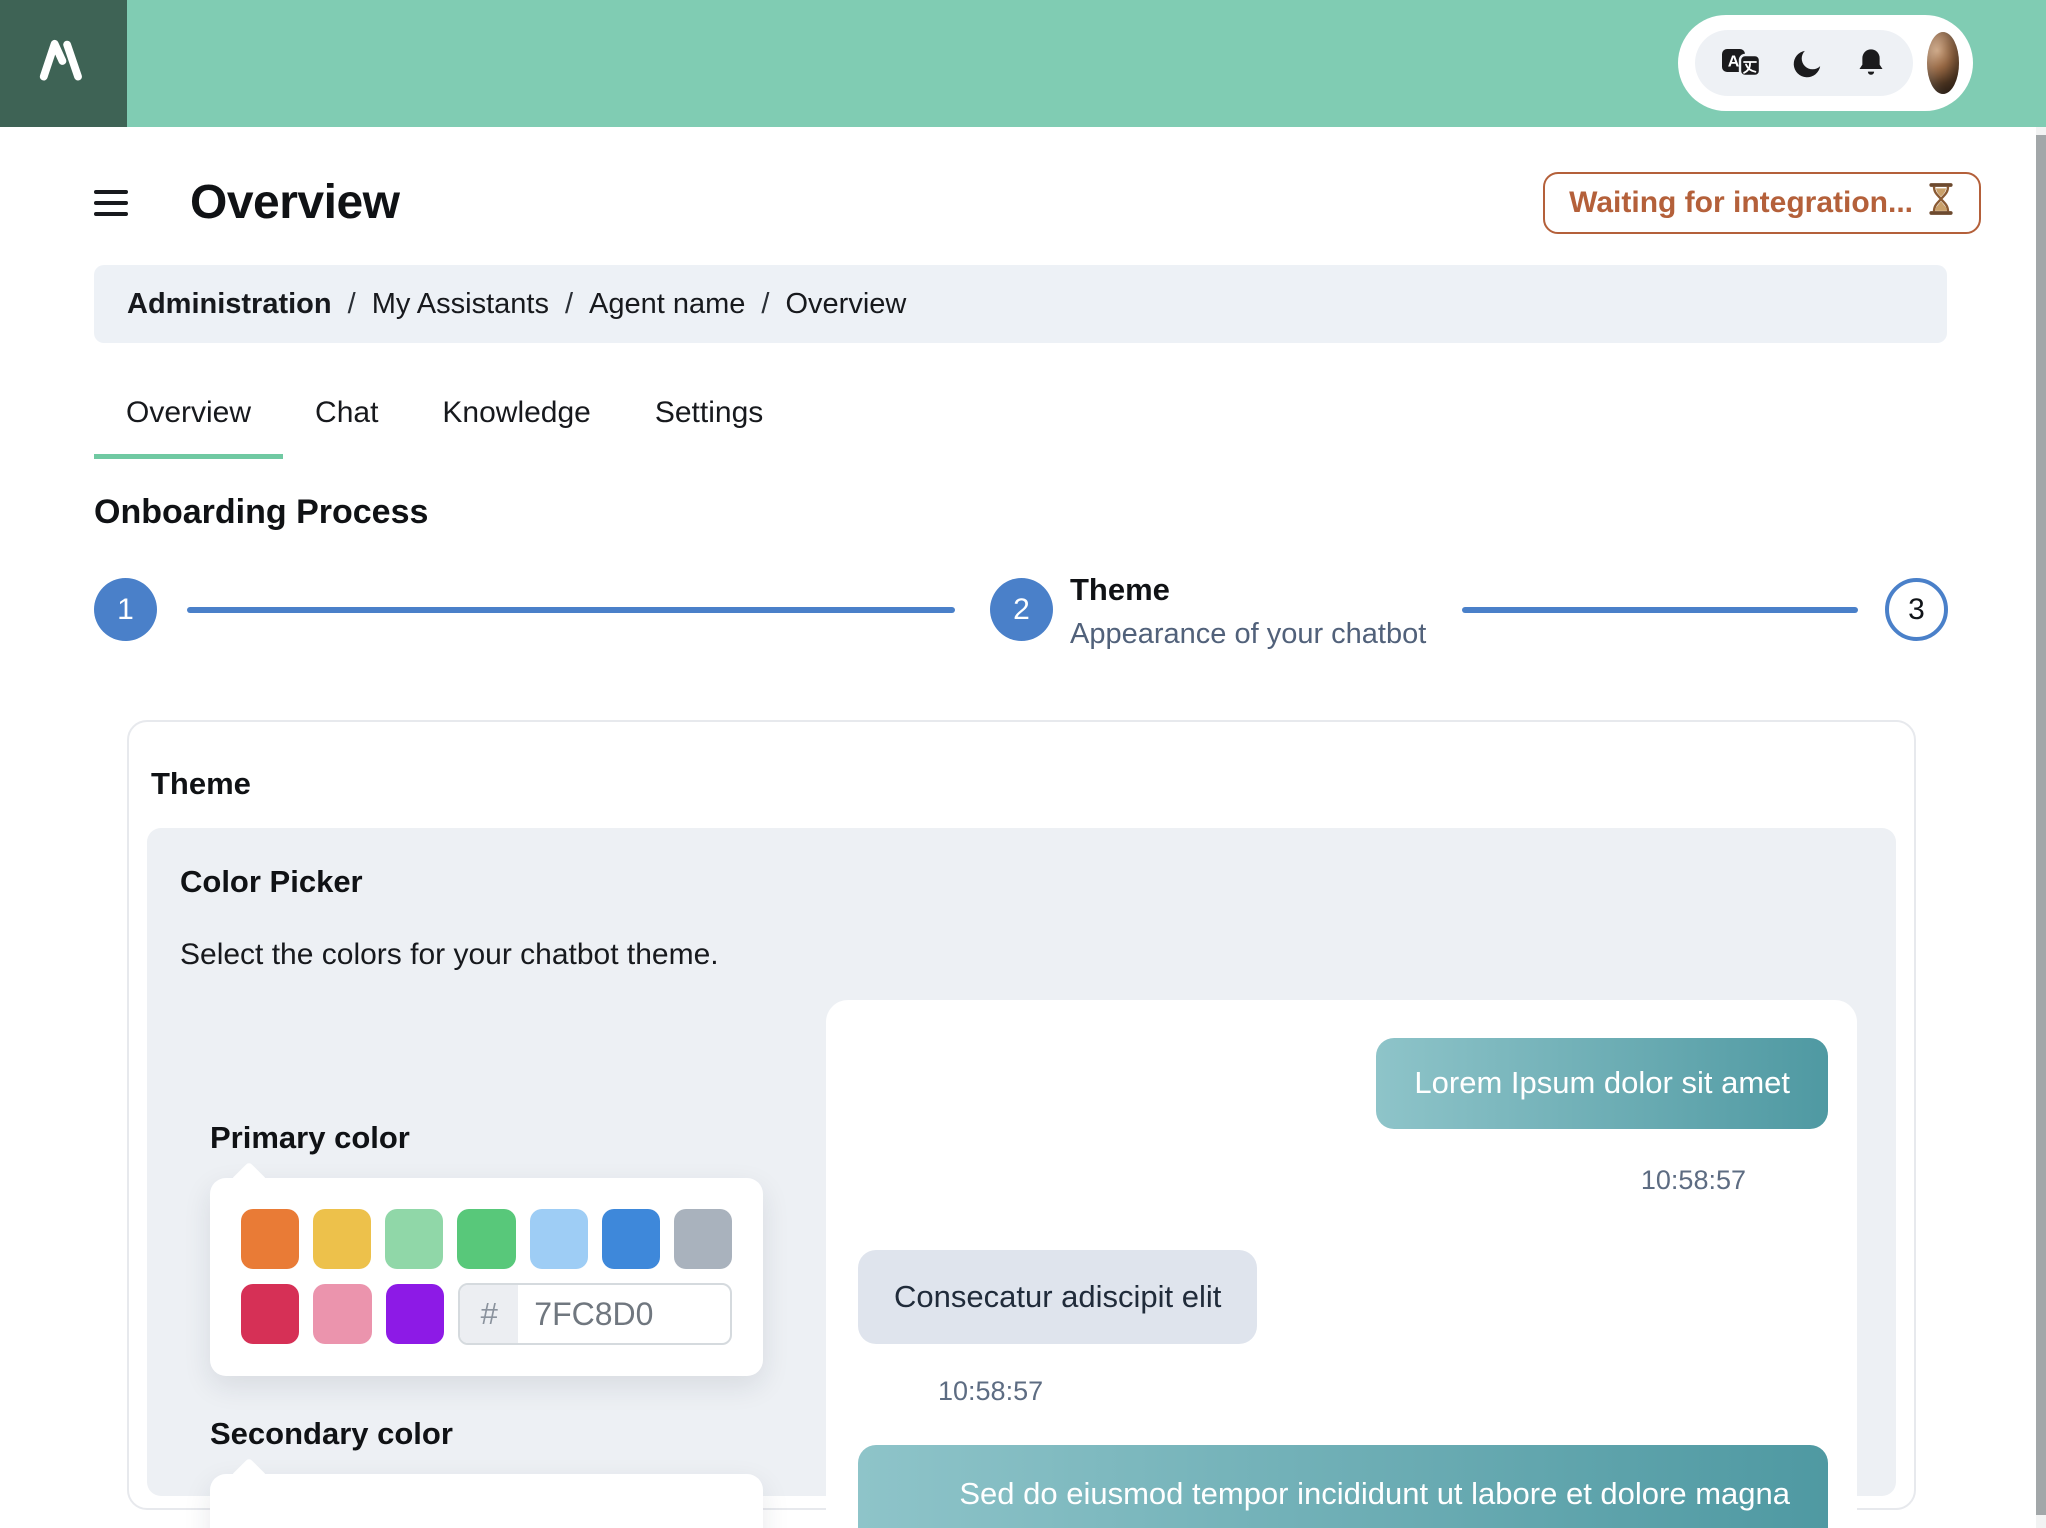 The height and width of the screenshot is (1528, 2046). What do you see at coordinates (270, 1314) in the screenshot?
I see `swatch-red` at bounding box center [270, 1314].